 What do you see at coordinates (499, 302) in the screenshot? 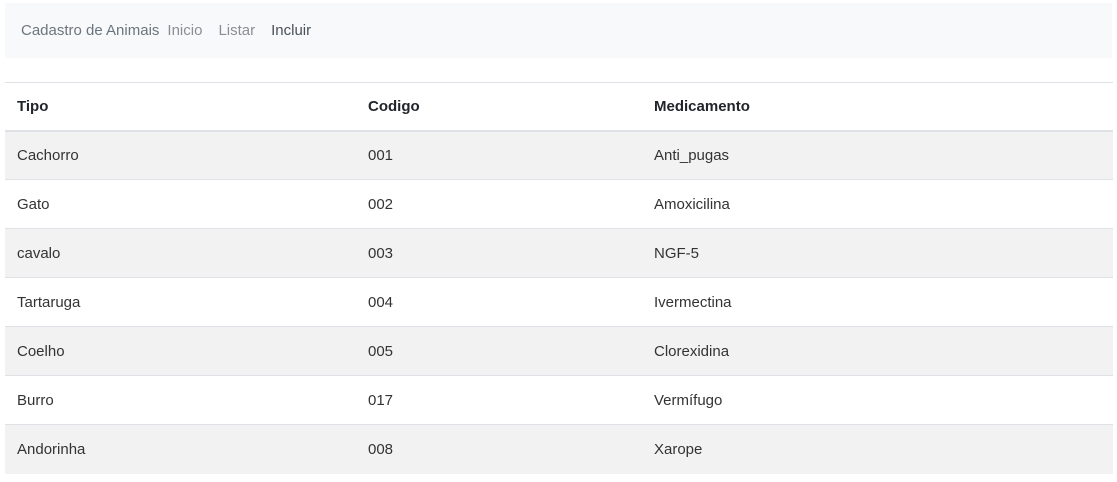
I see `cell-codigo: 004` at bounding box center [499, 302].